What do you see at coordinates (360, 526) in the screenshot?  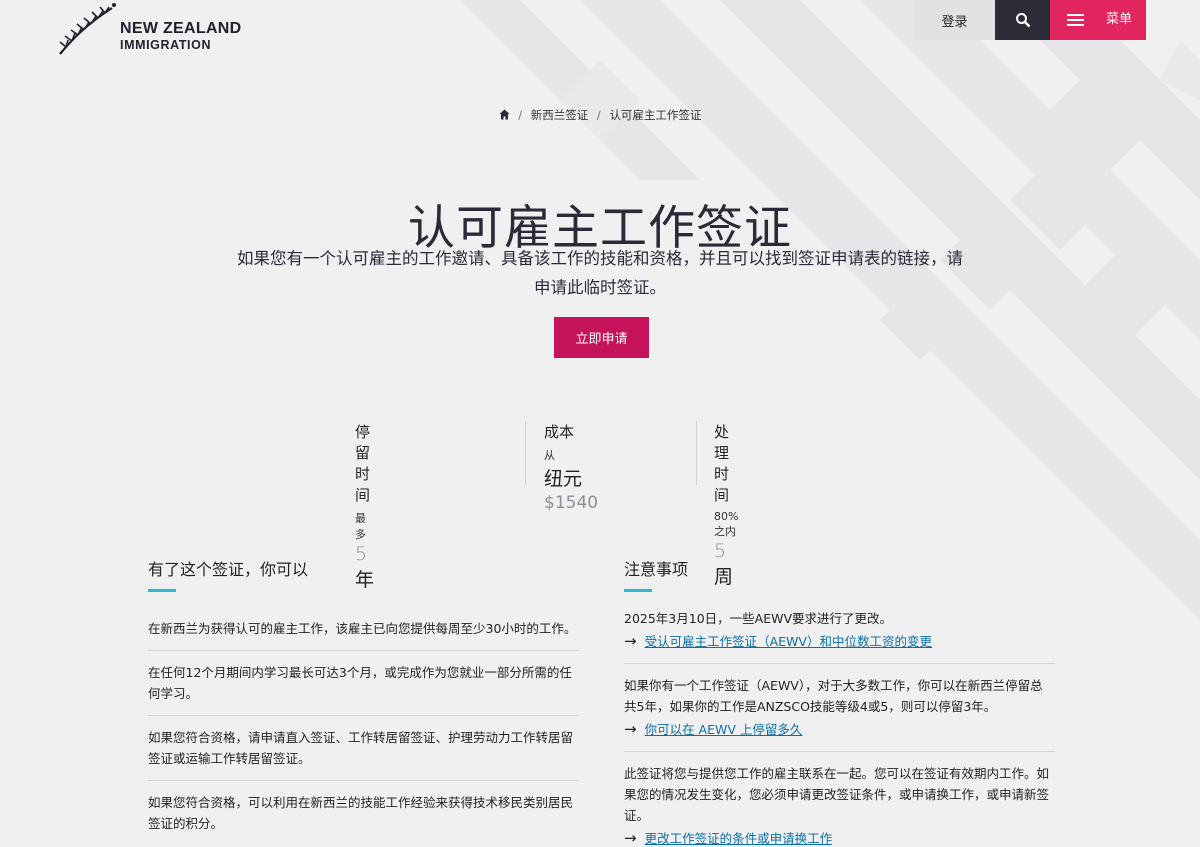 I see `stat-stay-prefix: 最多` at bounding box center [360, 526].